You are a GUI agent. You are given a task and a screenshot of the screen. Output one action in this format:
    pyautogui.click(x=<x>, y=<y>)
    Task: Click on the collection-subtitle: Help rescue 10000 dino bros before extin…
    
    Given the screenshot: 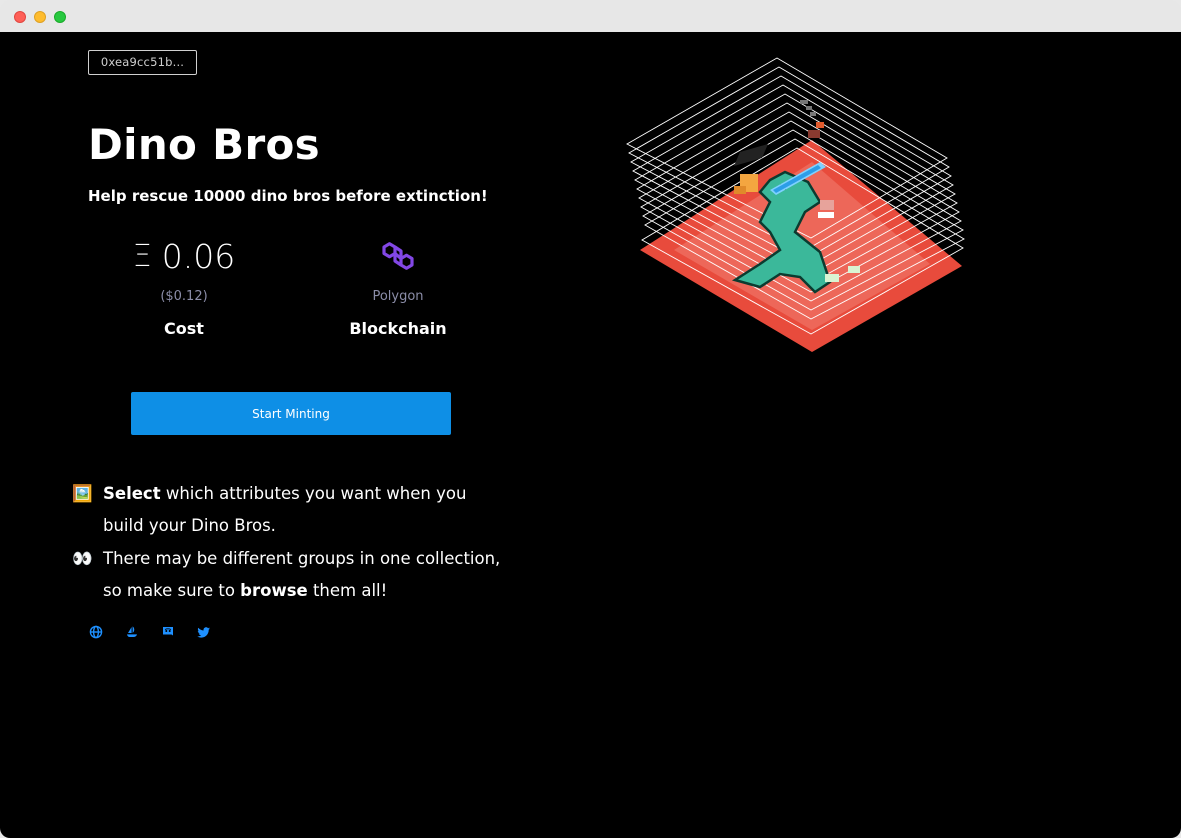 What is the action you would take?
    pyautogui.click(x=288, y=196)
    